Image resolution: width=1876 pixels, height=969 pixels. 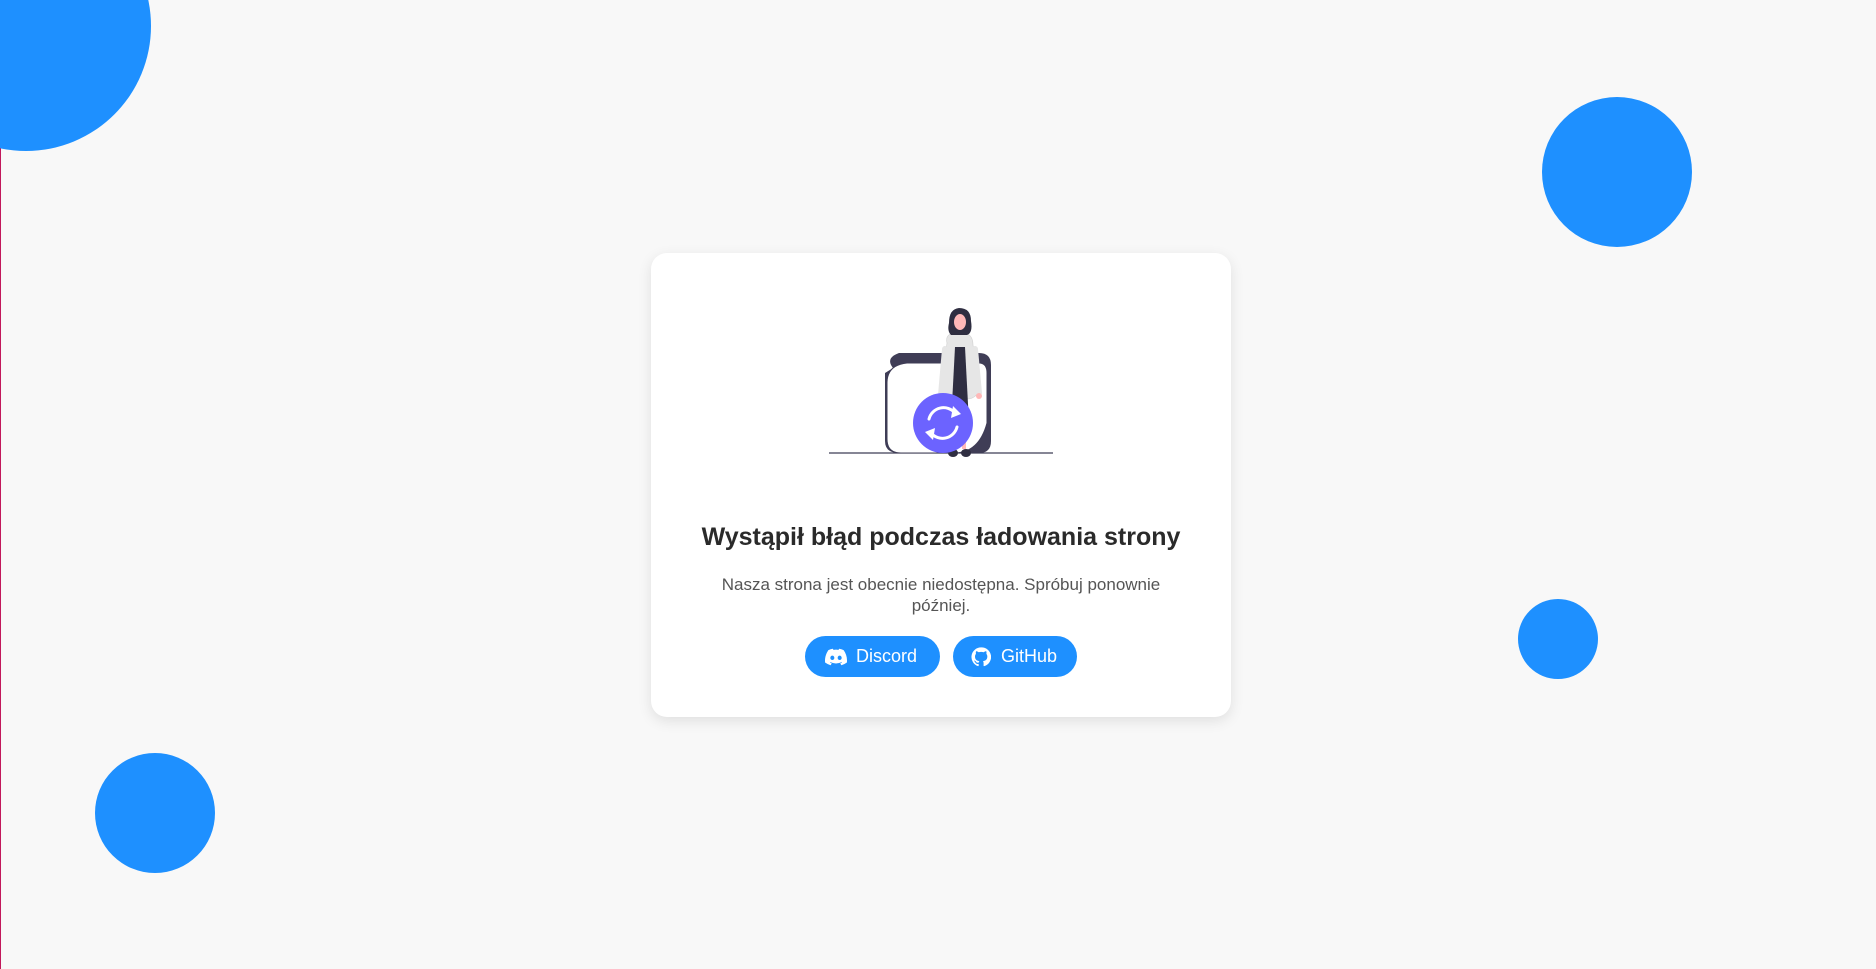 I want to click on discord-button: Discord, so click(x=872, y=656).